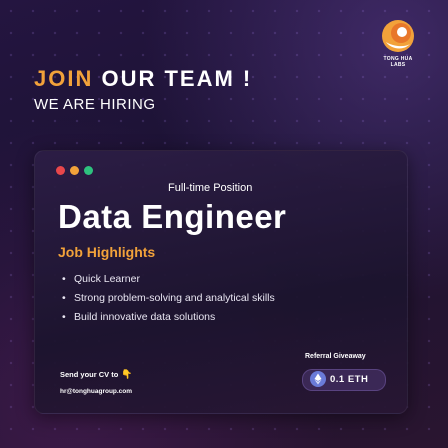  I want to click on brand-name-line2: LABS, so click(398, 65).